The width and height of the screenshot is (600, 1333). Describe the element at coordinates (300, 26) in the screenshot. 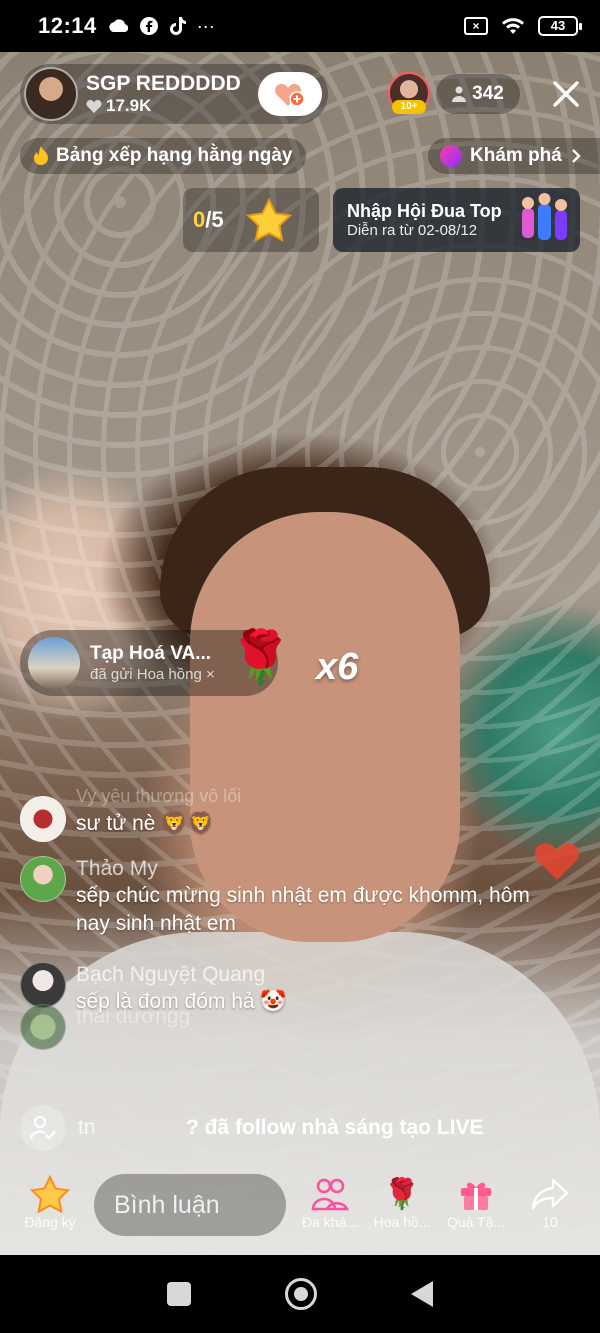

I see `status-bar: 12:14 ··· × 43` at that location.